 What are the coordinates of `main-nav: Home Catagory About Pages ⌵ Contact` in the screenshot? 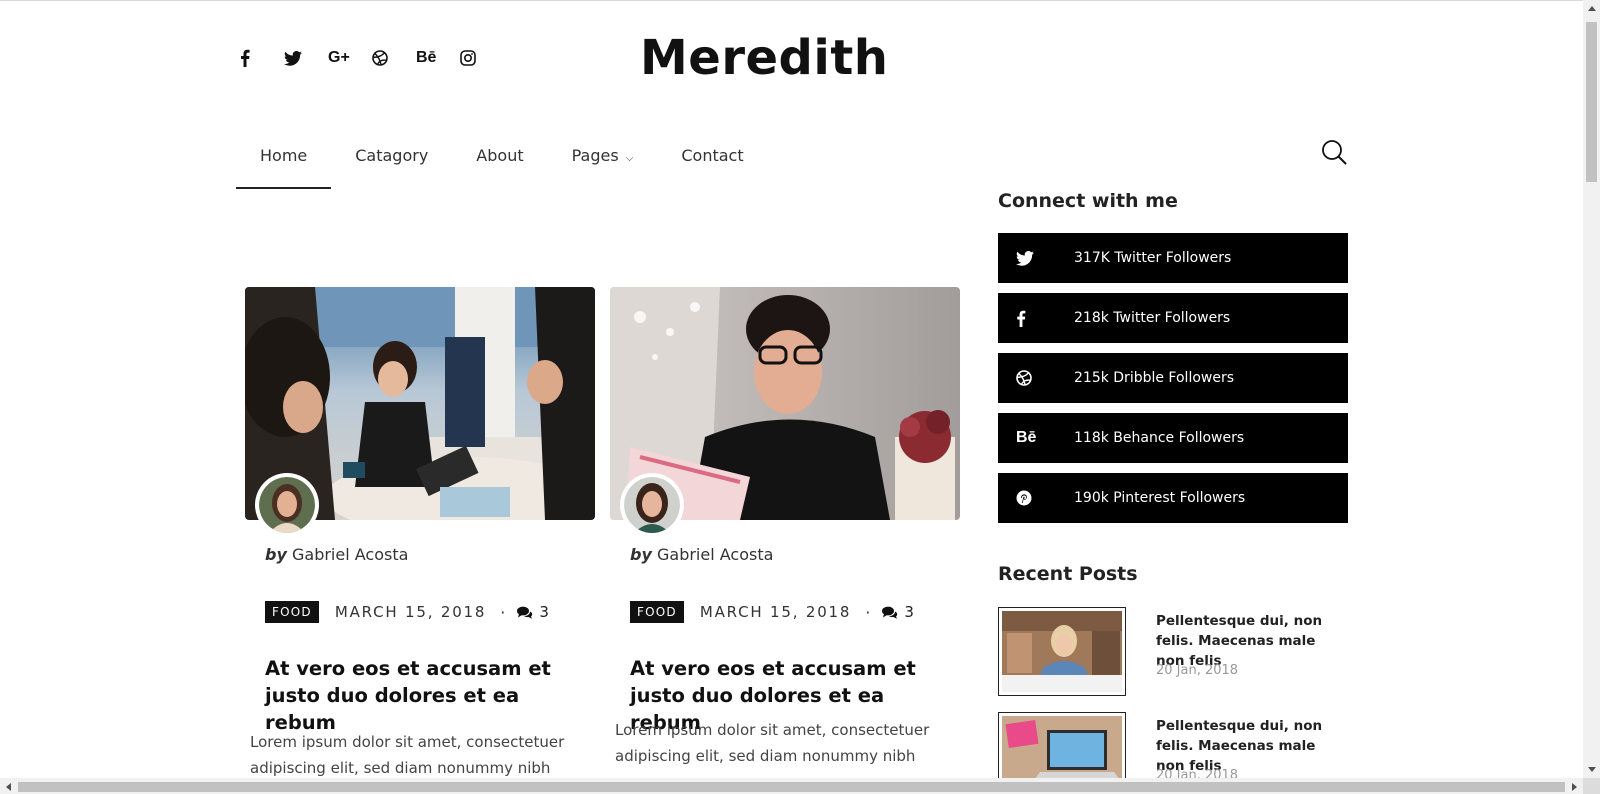 It's located at (502, 163).